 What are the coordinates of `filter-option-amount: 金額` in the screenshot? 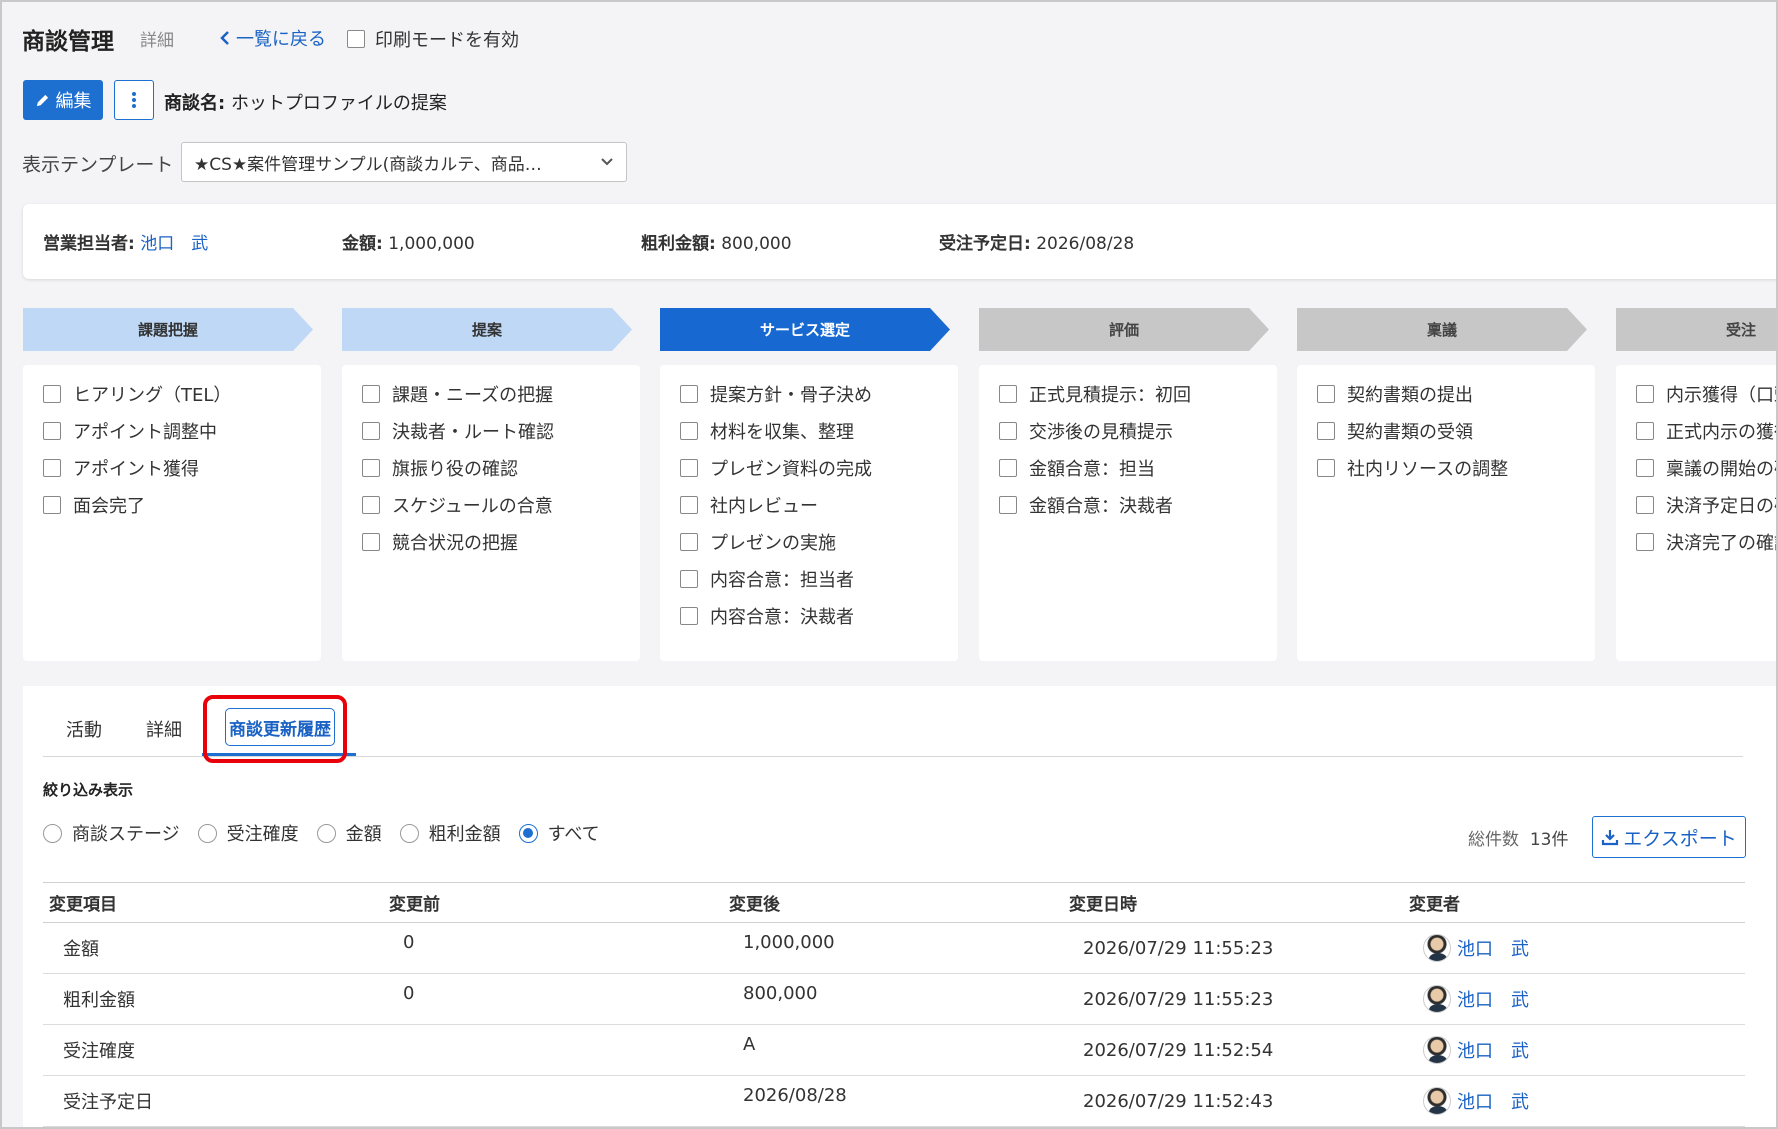 It's located at (349, 833).